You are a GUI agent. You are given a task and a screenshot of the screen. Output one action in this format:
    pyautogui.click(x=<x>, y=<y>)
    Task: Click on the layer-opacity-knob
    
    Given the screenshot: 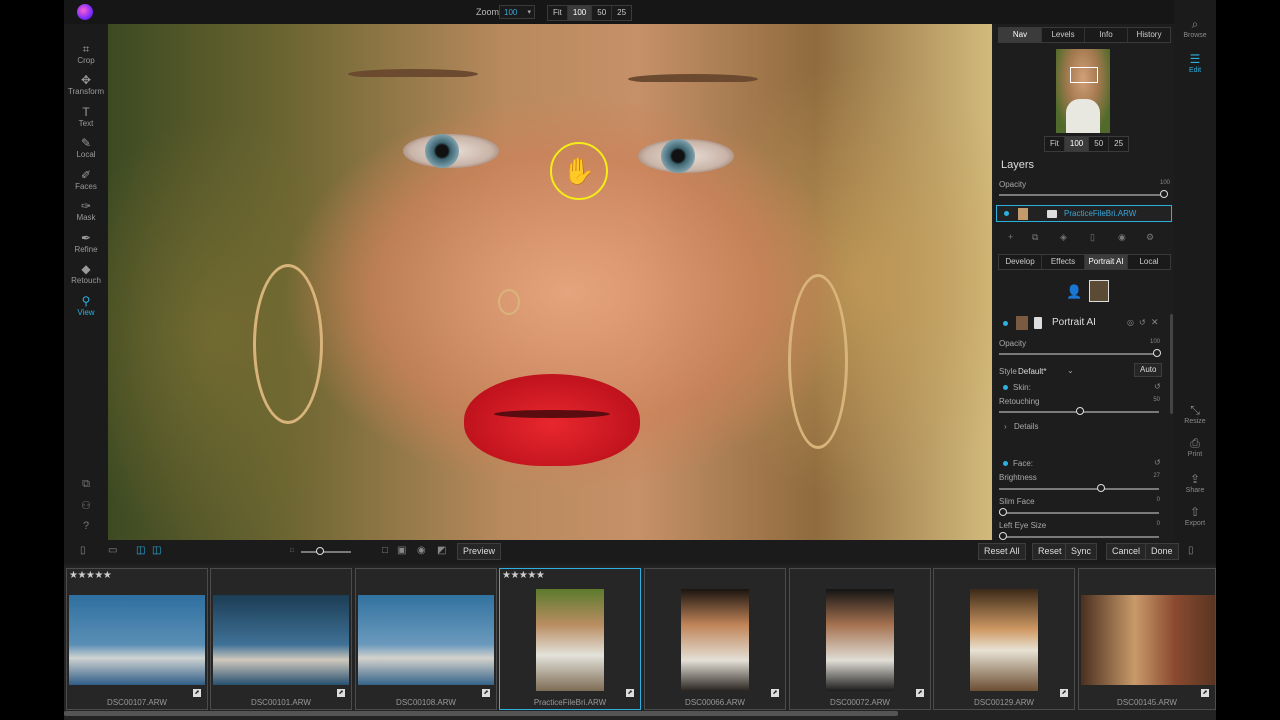 What is the action you would take?
    pyautogui.click(x=1164, y=194)
    